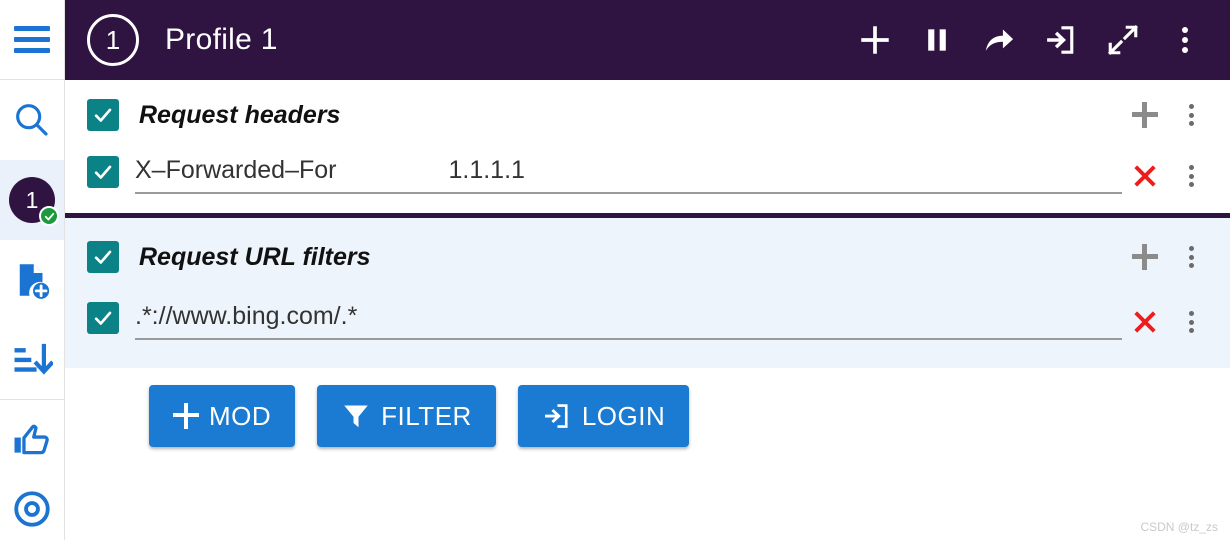 This screenshot has height=540, width=1230. Describe the element at coordinates (240, 114) in the screenshot. I see `section-title: Request headers` at that location.